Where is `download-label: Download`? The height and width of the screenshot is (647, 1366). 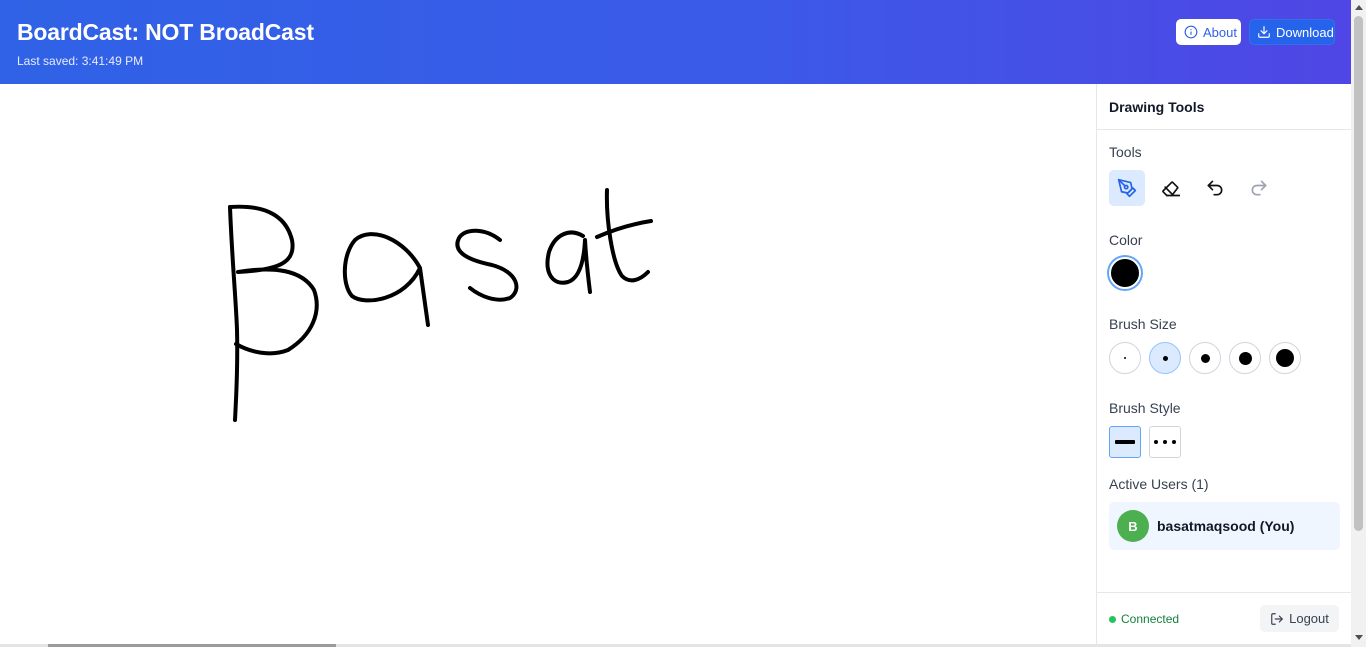 download-label: Download is located at coordinates (1305, 32).